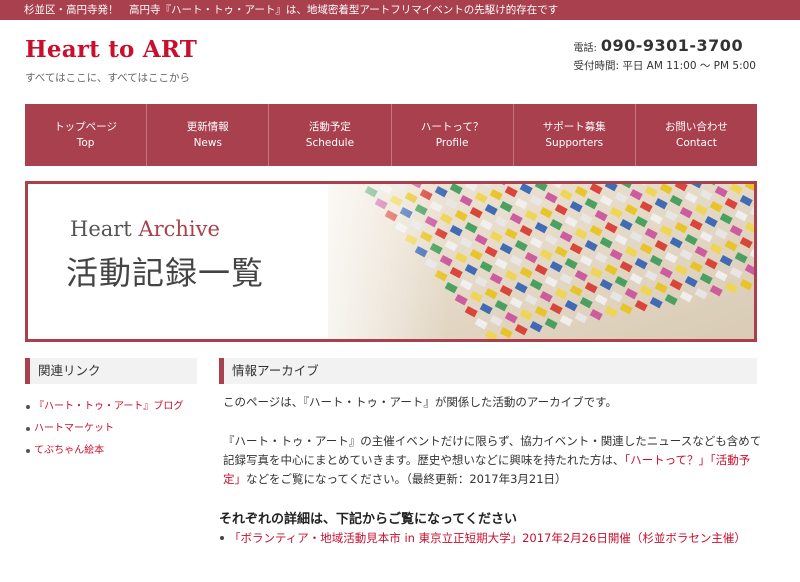  What do you see at coordinates (69, 450) in the screenshot?
I see `sidebar-link-picture-book: てぶちゃん絵本` at bounding box center [69, 450].